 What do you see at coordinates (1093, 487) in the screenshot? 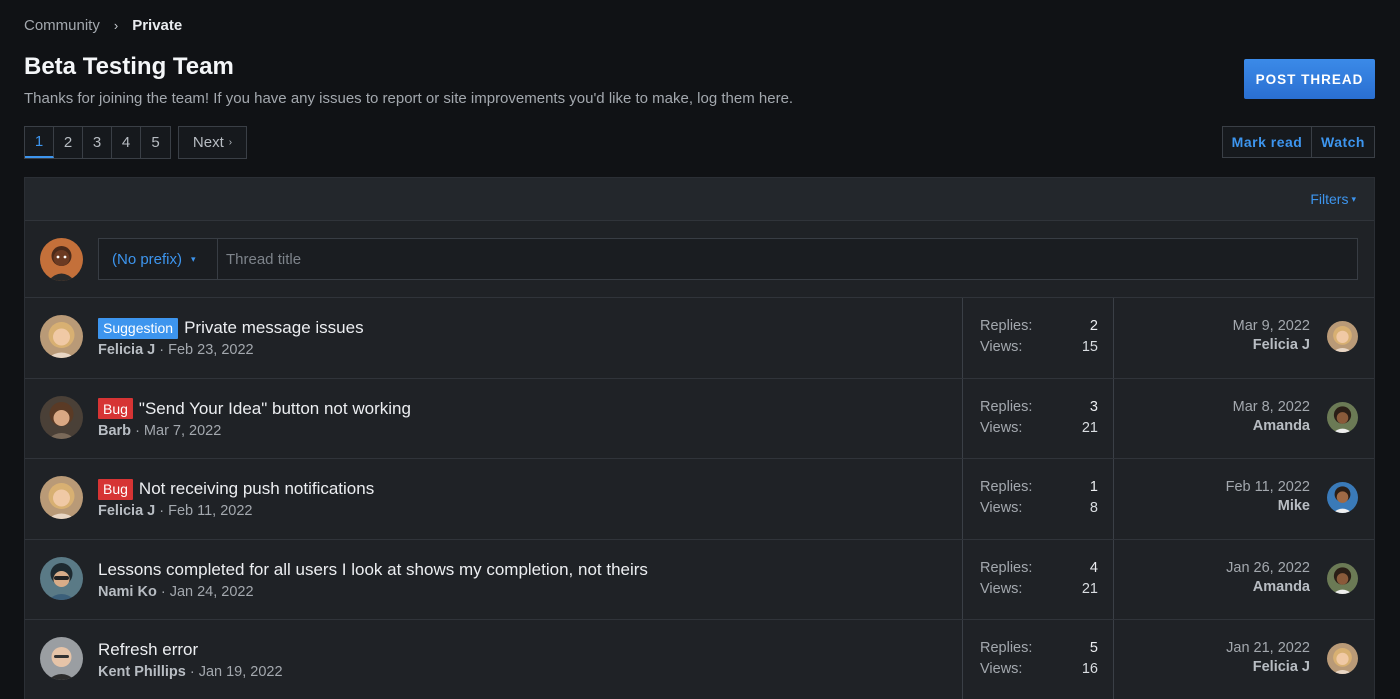
I see `replies-count: 1` at bounding box center [1093, 487].